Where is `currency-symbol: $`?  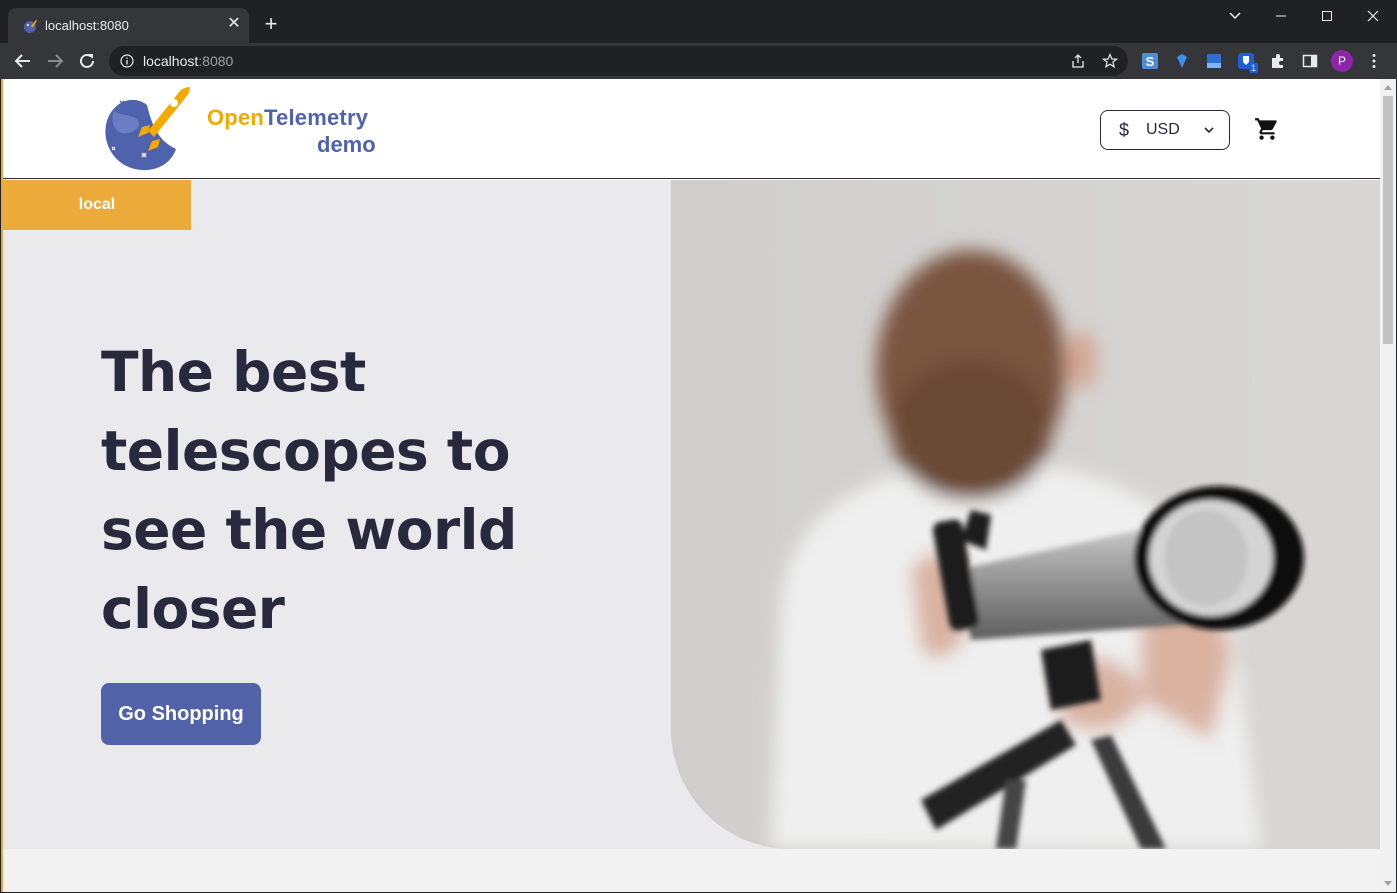
currency-symbol: $ is located at coordinates (1124, 130).